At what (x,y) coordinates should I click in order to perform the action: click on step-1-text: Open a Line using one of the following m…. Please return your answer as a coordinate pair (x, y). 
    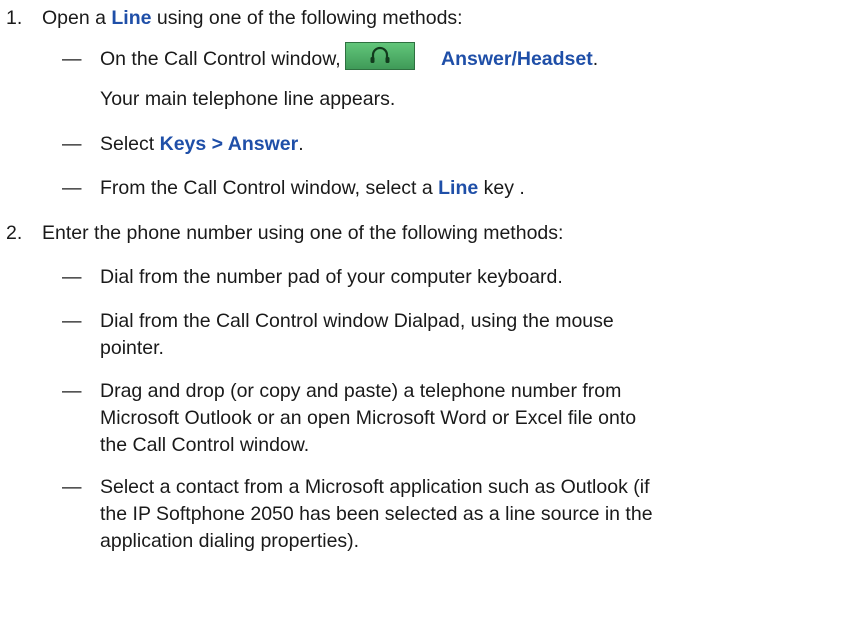
    Looking at the image, I should click on (252, 18).